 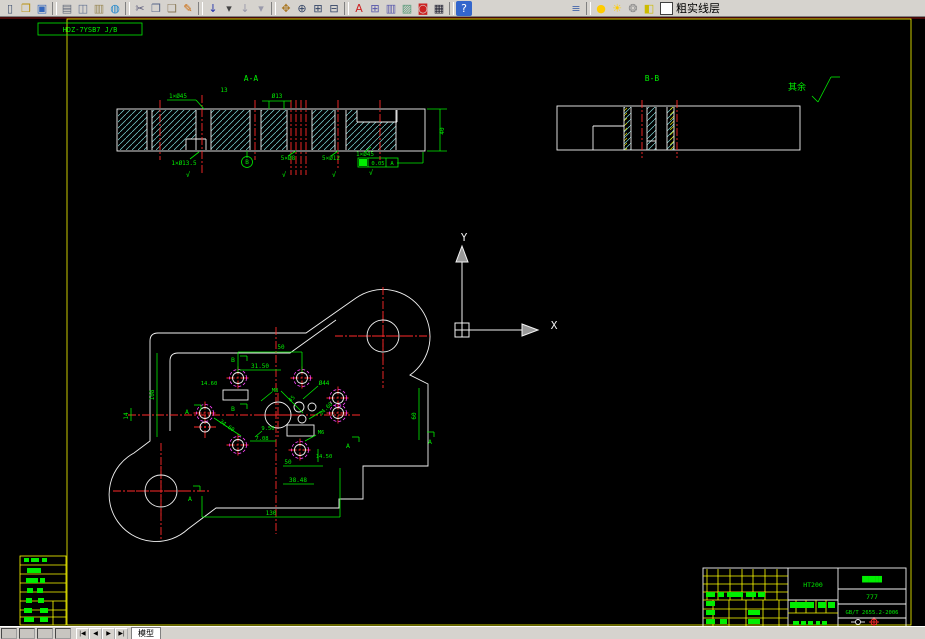 I want to click on tab-nav-button: ▶|, so click(x=121, y=633).